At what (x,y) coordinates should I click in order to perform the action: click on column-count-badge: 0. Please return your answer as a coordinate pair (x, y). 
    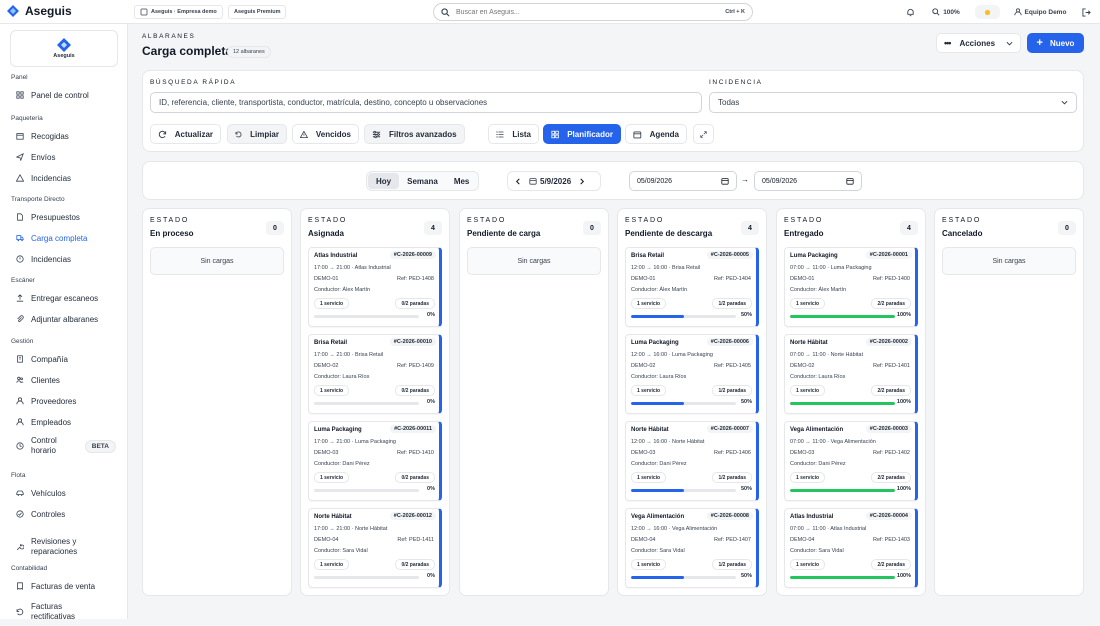
    Looking at the image, I should click on (275, 228).